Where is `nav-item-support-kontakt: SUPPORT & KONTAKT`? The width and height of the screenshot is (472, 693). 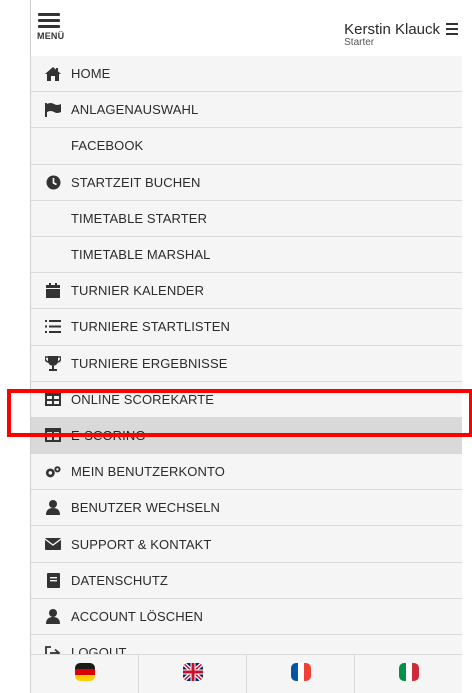 nav-item-support-kontakt: SUPPORT & KONTAKT is located at coordinates (246, 544).